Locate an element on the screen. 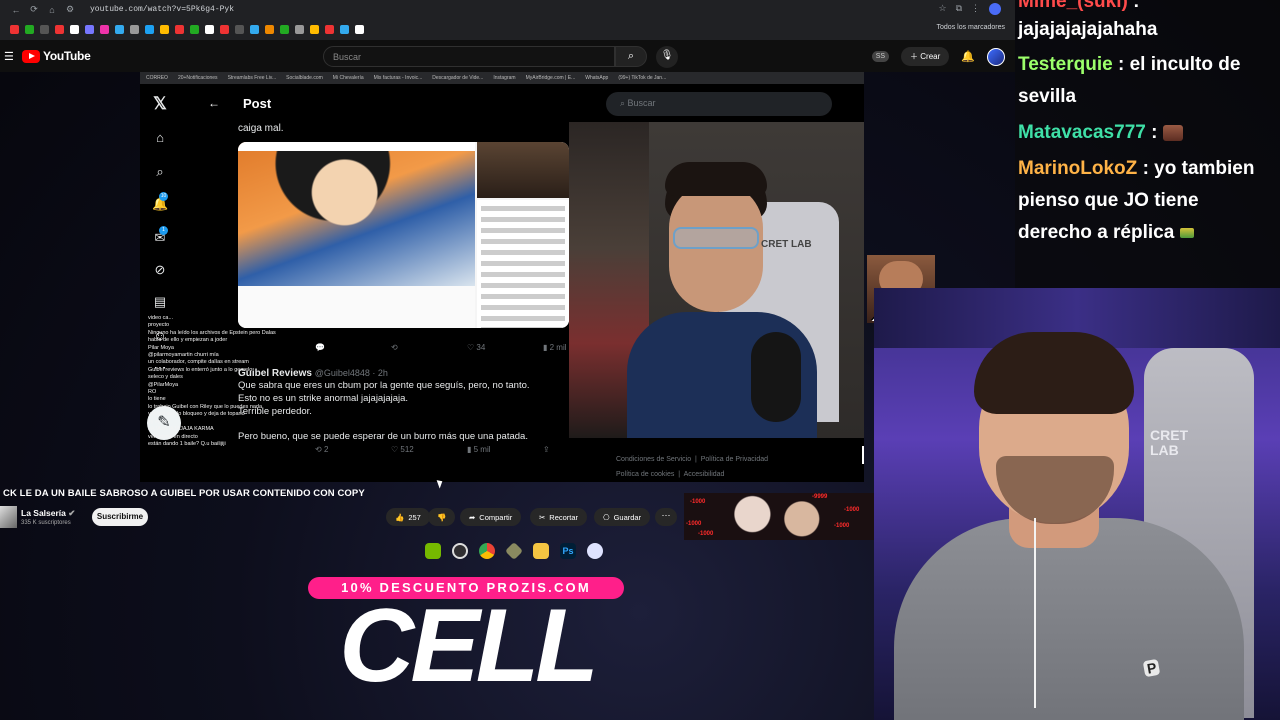 The height and width of the screenshot is (720, 1280). chat-text: jajajajajajahaha is located at coordinates (1088, 29).